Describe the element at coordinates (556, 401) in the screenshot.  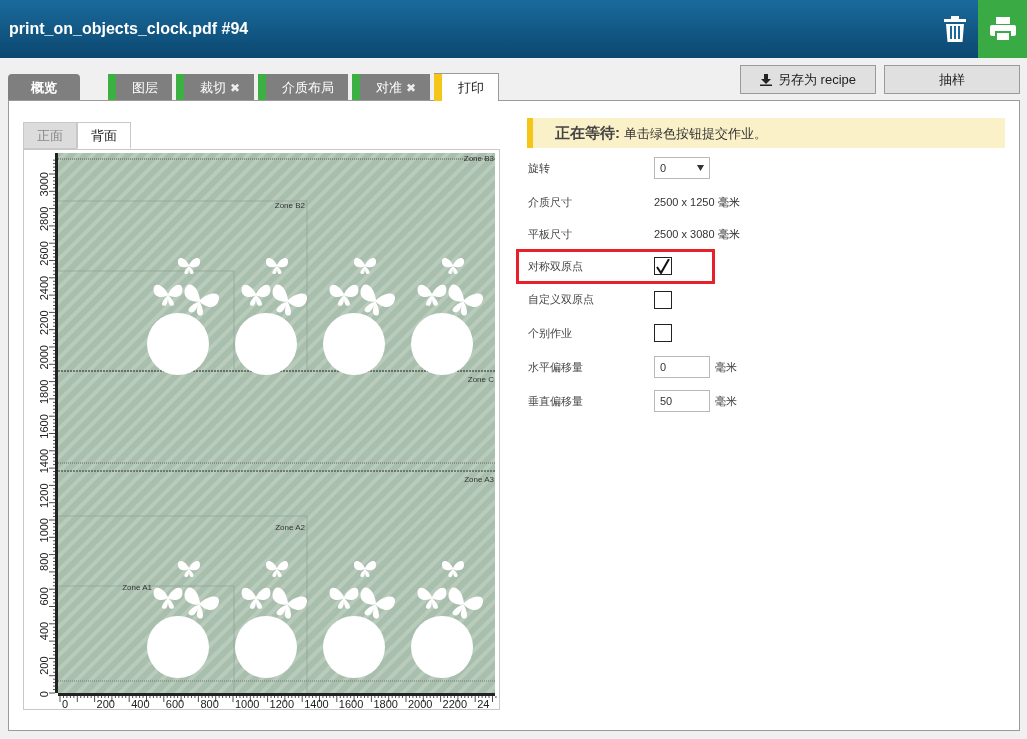
I see `setting-label: 垂直偏移量` at that location.